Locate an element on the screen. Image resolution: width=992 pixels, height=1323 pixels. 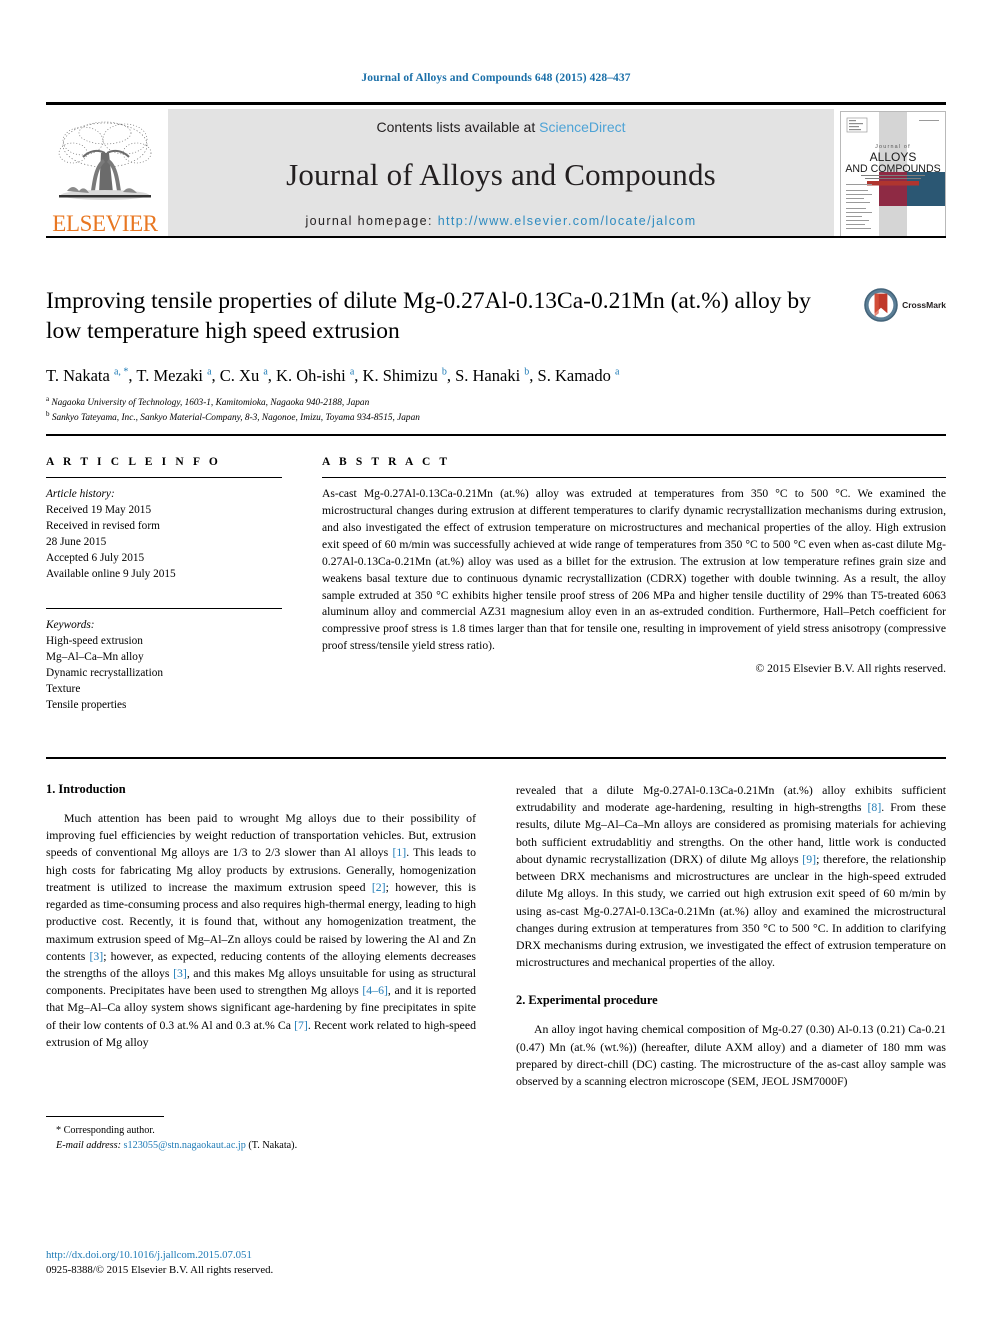
keywords-label: Keywords: is located at coordinates (70, 625).